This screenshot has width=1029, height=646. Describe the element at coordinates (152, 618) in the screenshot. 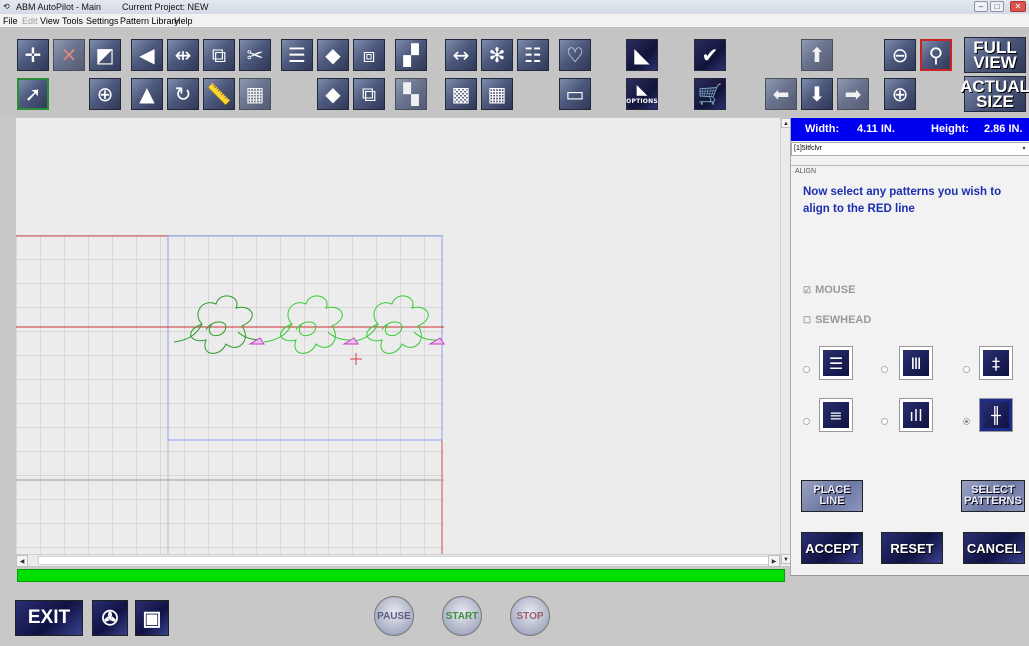

I see `window-view-icon: ▣` at that location.